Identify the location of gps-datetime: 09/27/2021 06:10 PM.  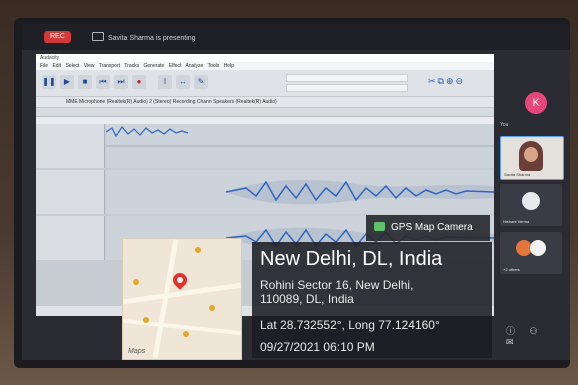
(317, 347).